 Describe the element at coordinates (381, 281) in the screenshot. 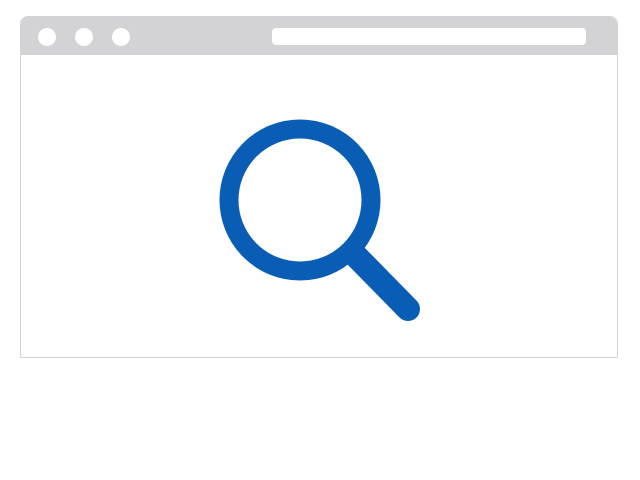

I see `magnifier-handle` at that location.